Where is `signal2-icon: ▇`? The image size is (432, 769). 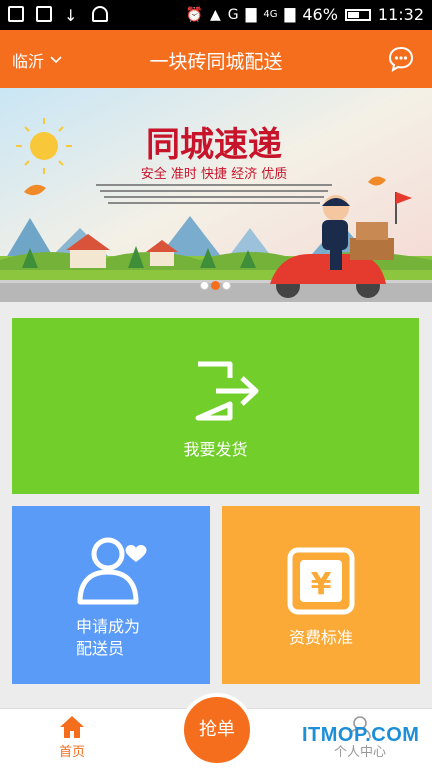
signal2-icon: ▇ is located at coordinates (290, 14).